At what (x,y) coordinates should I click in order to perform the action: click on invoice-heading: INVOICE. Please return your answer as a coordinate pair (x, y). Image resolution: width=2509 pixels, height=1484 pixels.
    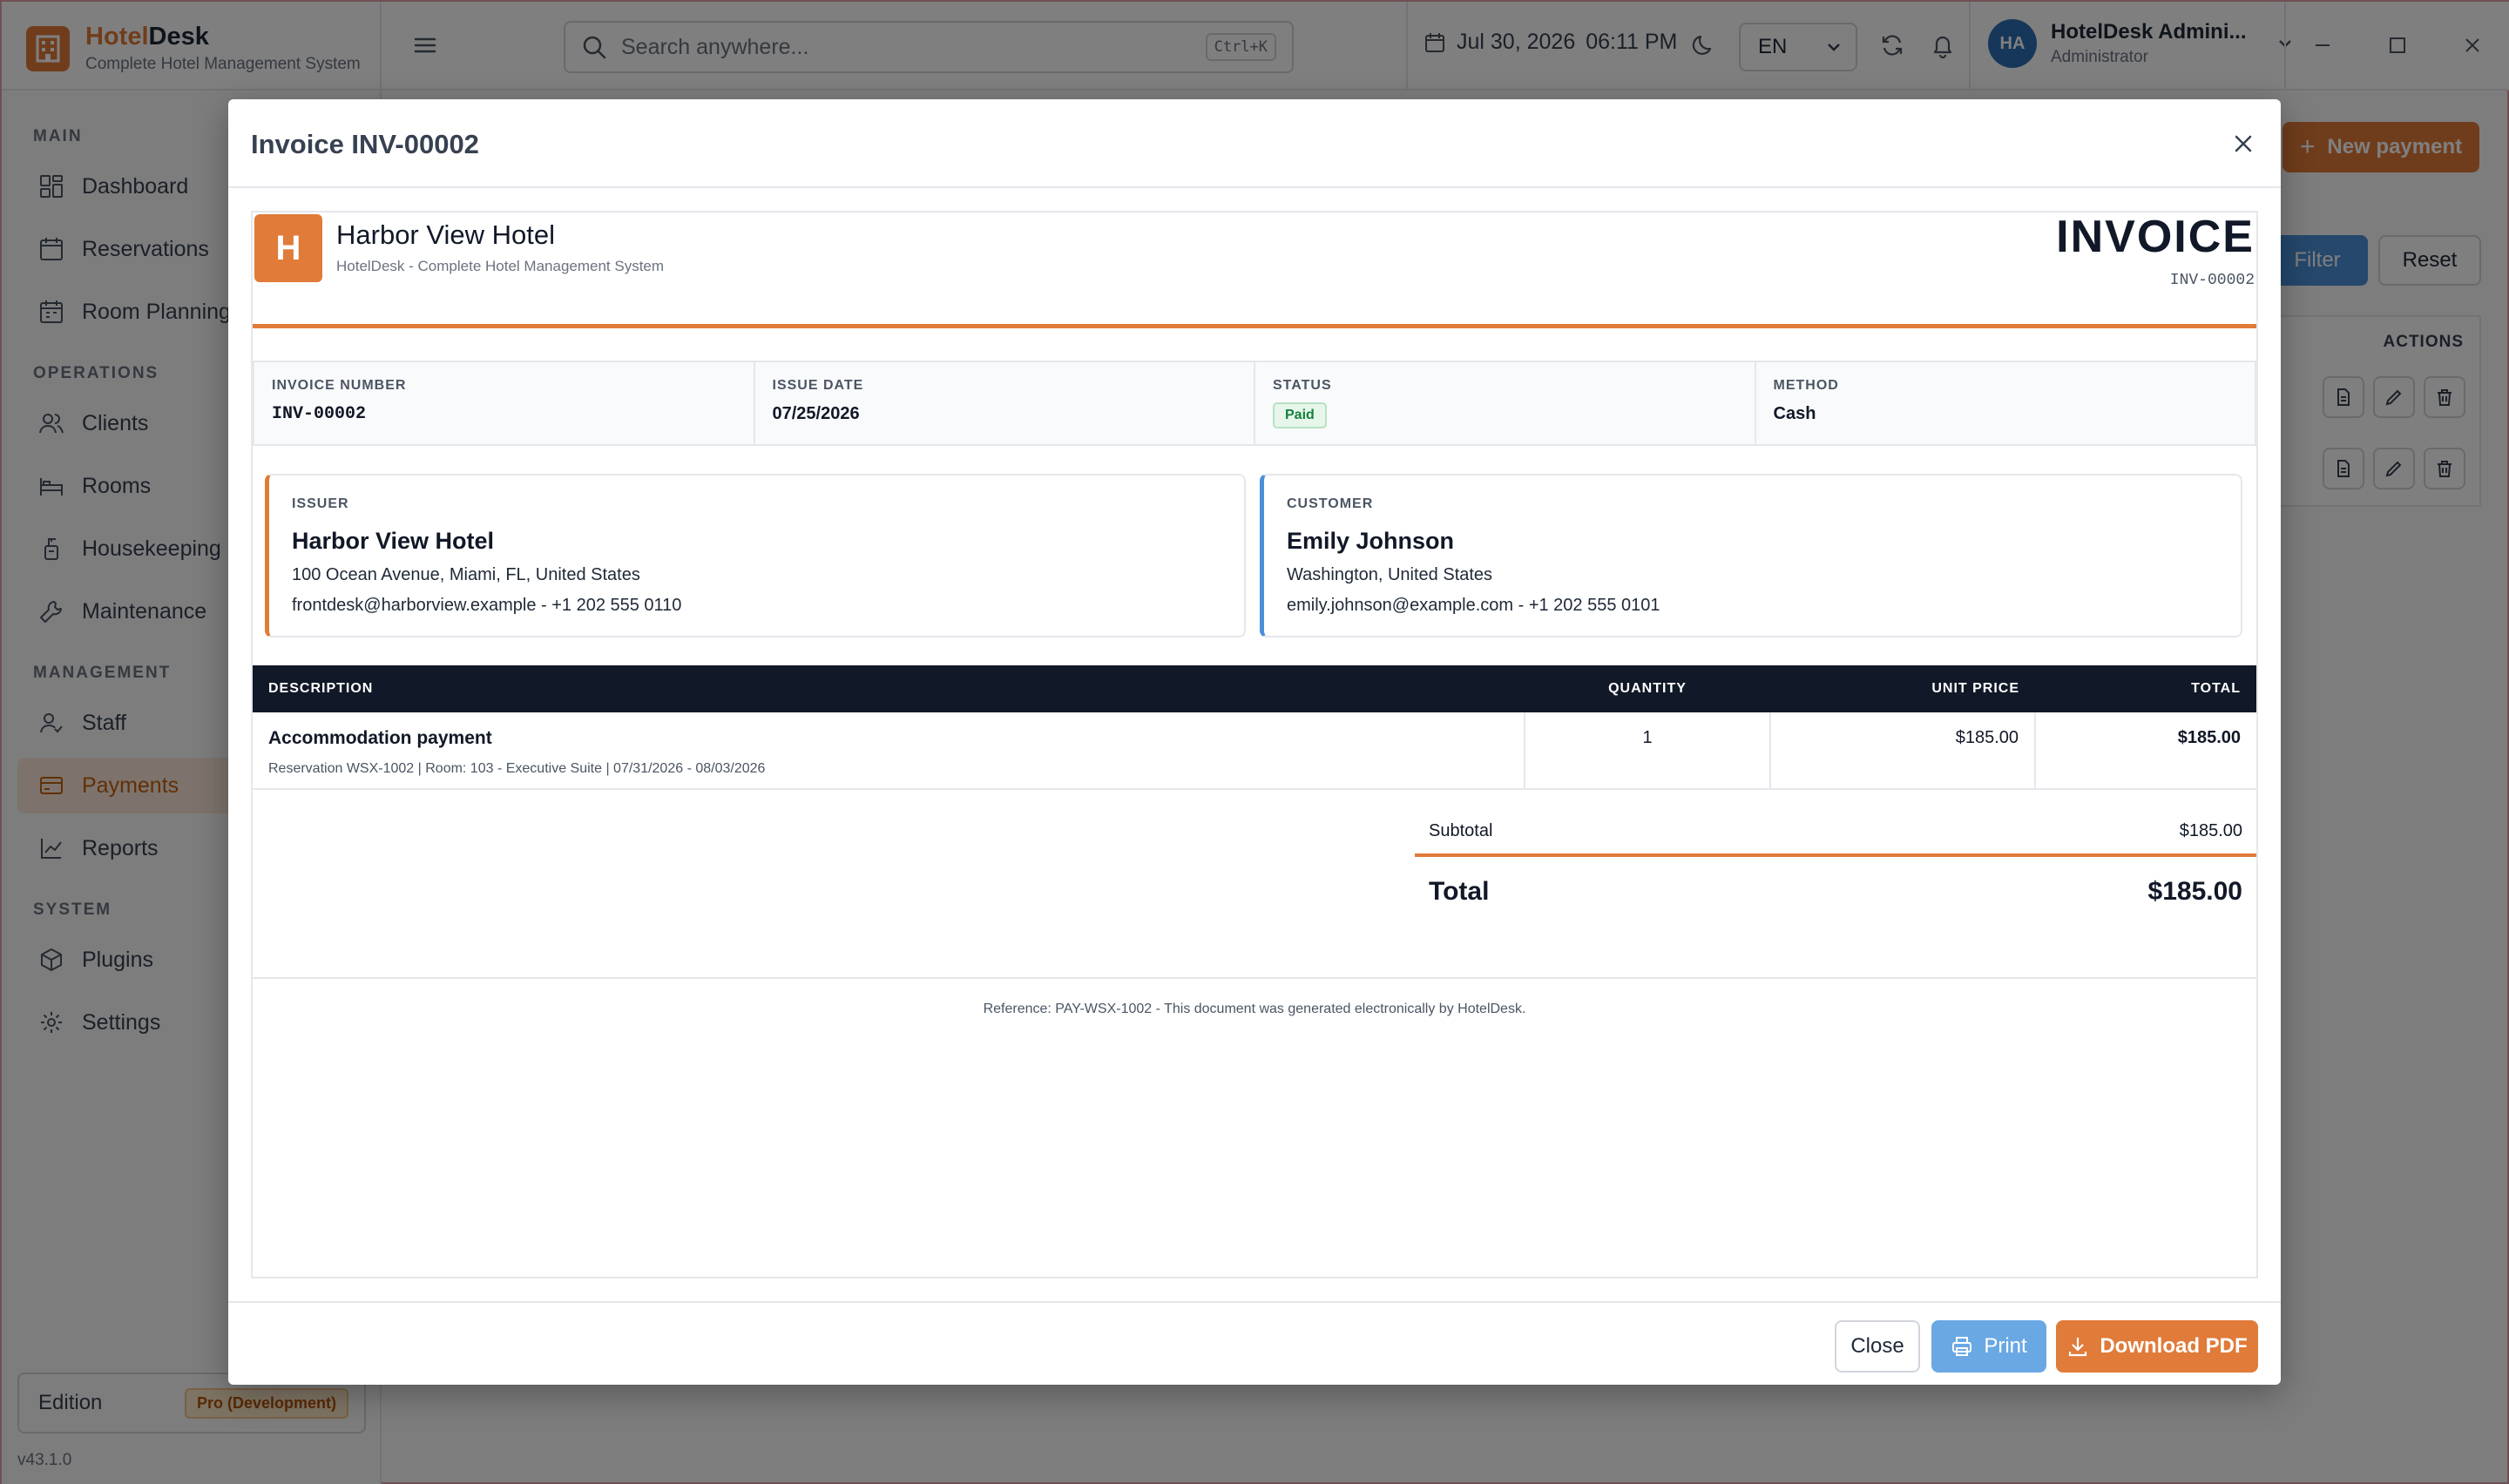
    Looking at the image, I should click on (2155, 237).